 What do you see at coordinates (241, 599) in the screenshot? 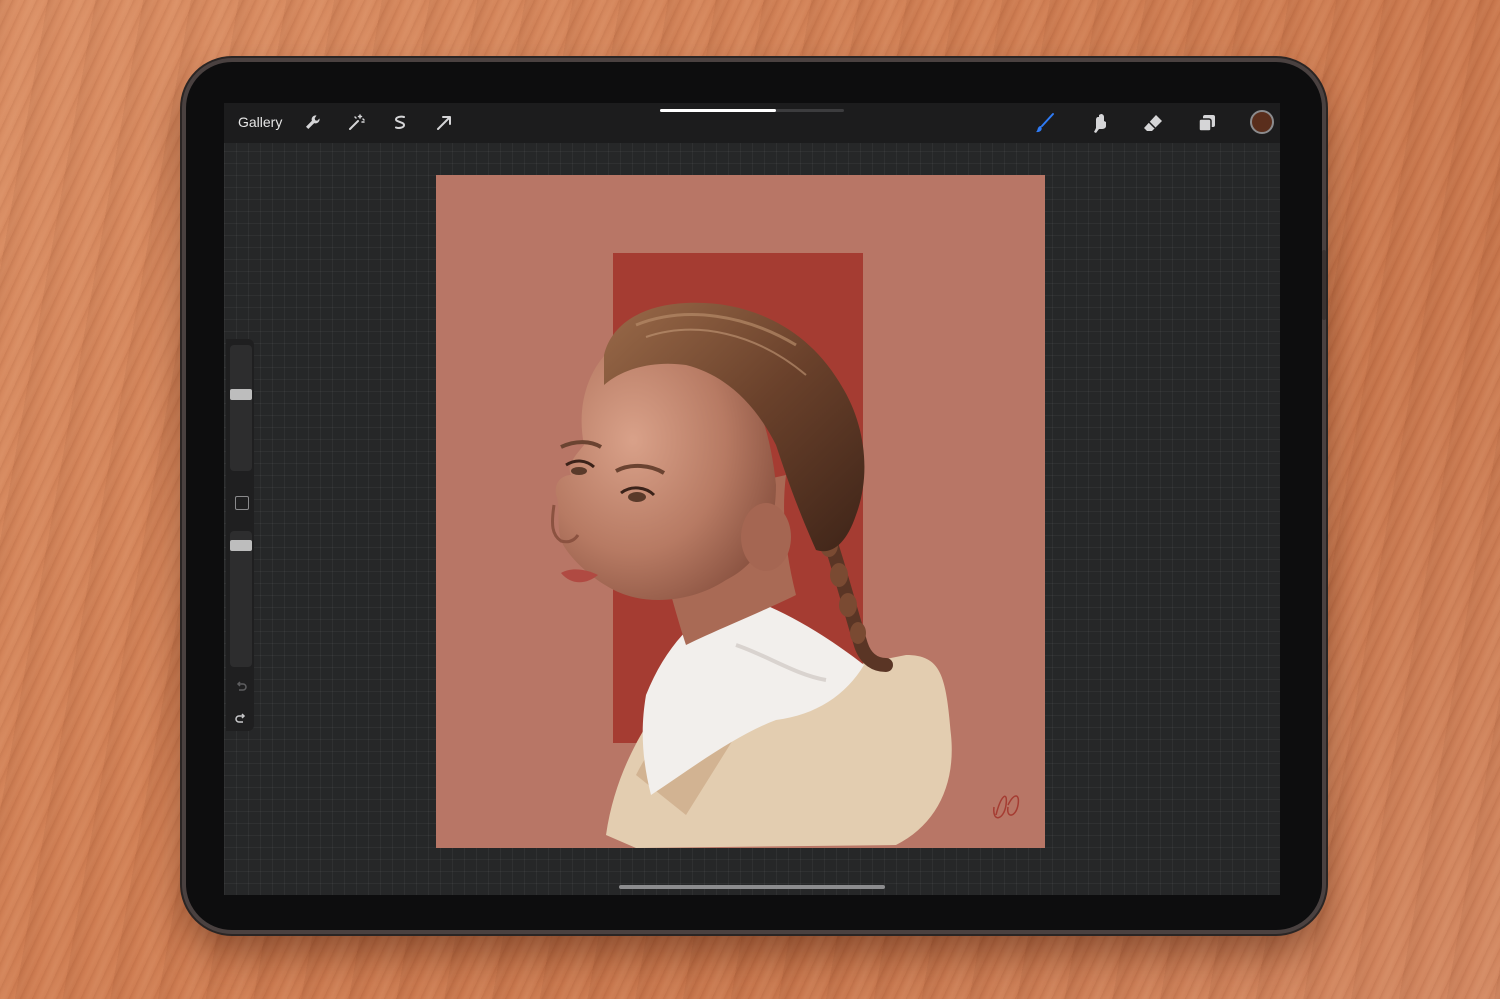
I see `opacity-slider` at bounding box center [241, 599].